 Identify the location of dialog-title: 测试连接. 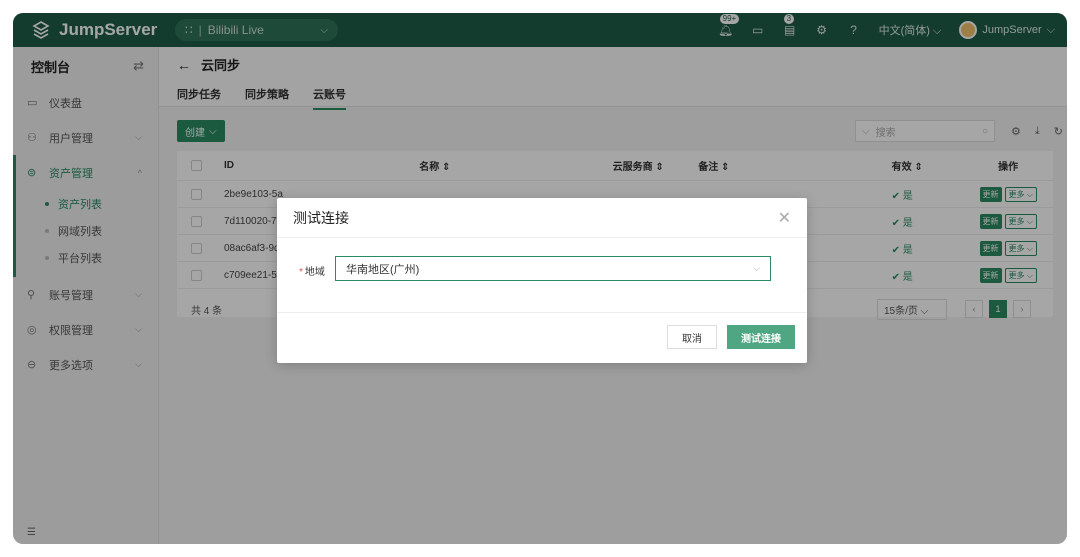
(321, 217).